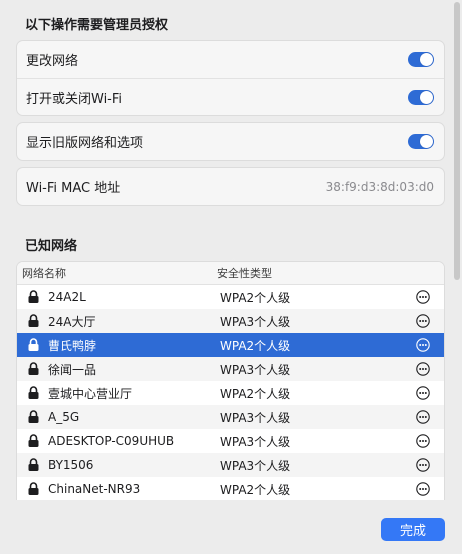 This screenshot has height=554, width=462. What do you see at coordinates (379, 186) in the screenshot?
I see `mac-address-value: 38:f9:d3:8d:03:d0` at bounding box center [379, 186].